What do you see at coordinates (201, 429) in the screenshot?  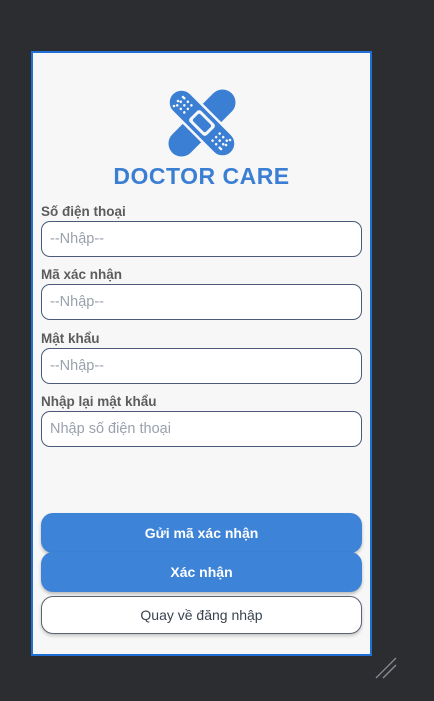 I see `confirm-password-input` at bounding box center [201, 429].